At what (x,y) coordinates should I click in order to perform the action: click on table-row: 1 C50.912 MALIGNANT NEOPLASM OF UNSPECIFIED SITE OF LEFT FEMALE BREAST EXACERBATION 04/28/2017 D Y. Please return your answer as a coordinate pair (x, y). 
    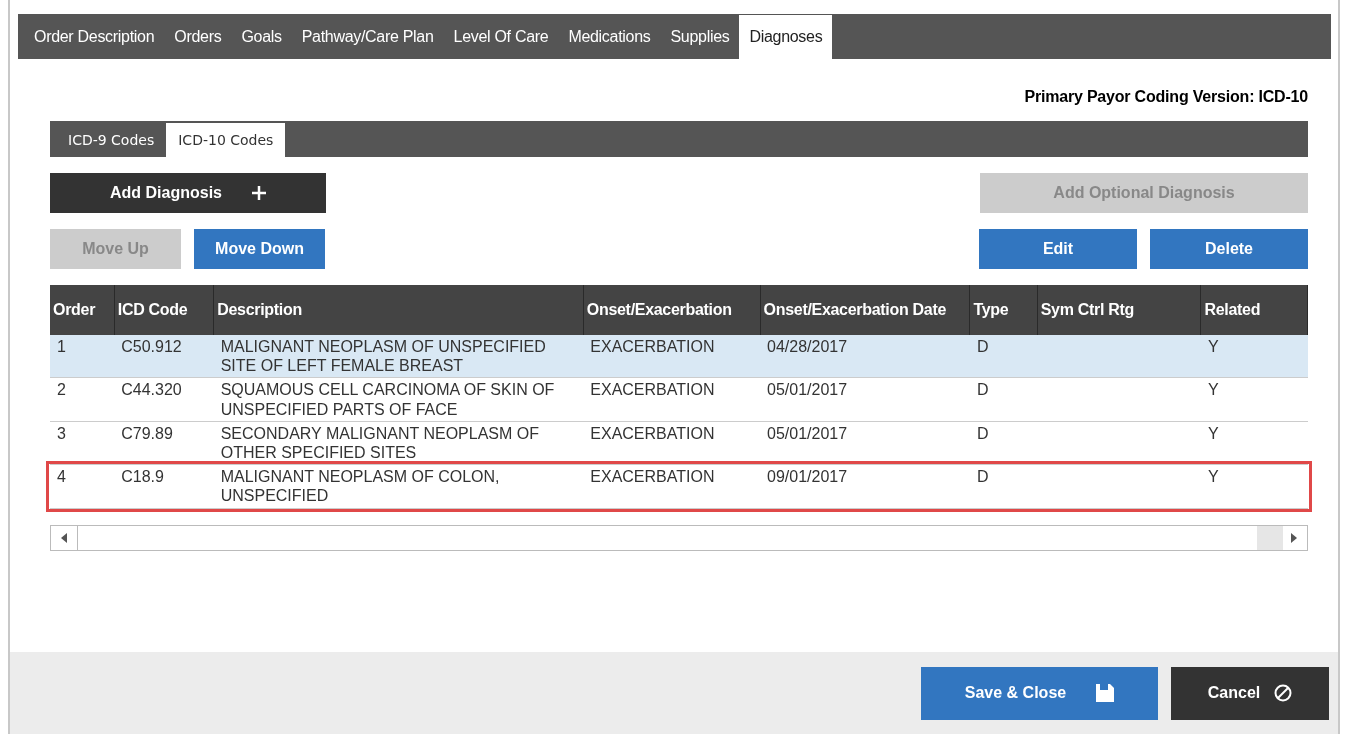
    Looking at the image, I should click on (679, 356).